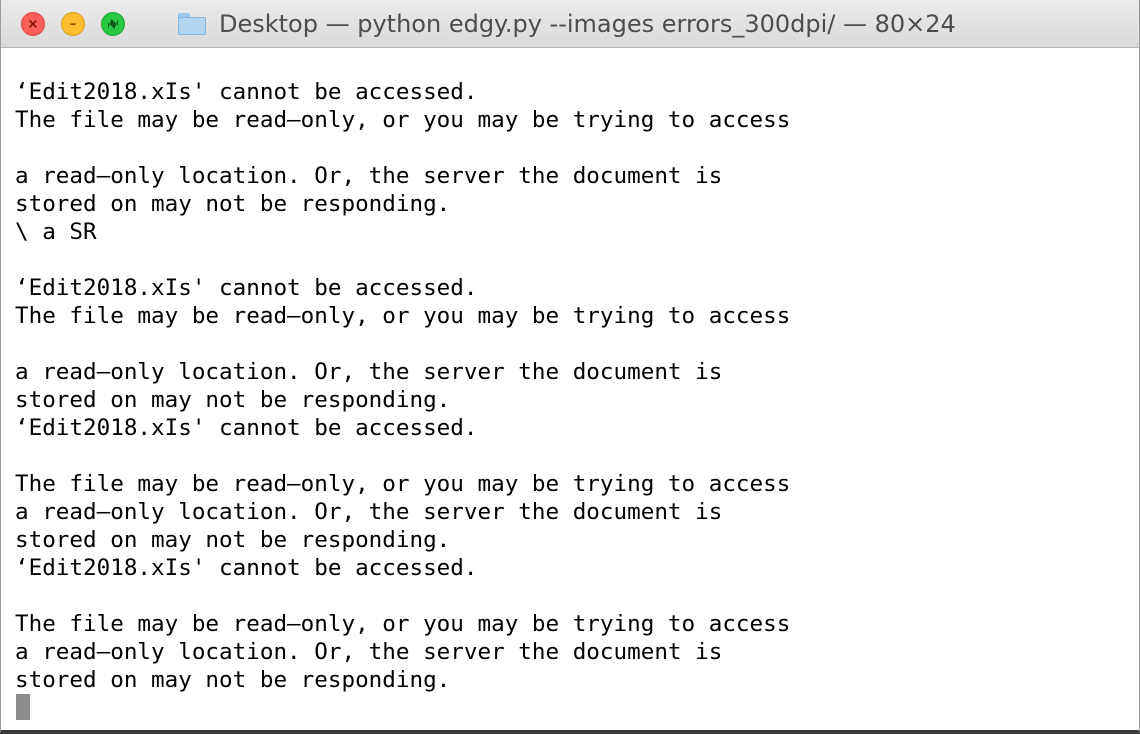 The width and height of the screenshot is (1140, 734). What do you see at coordinates (23, 707) in the screenshot?
I see `text-cursor` at bounding box center [23, 707].